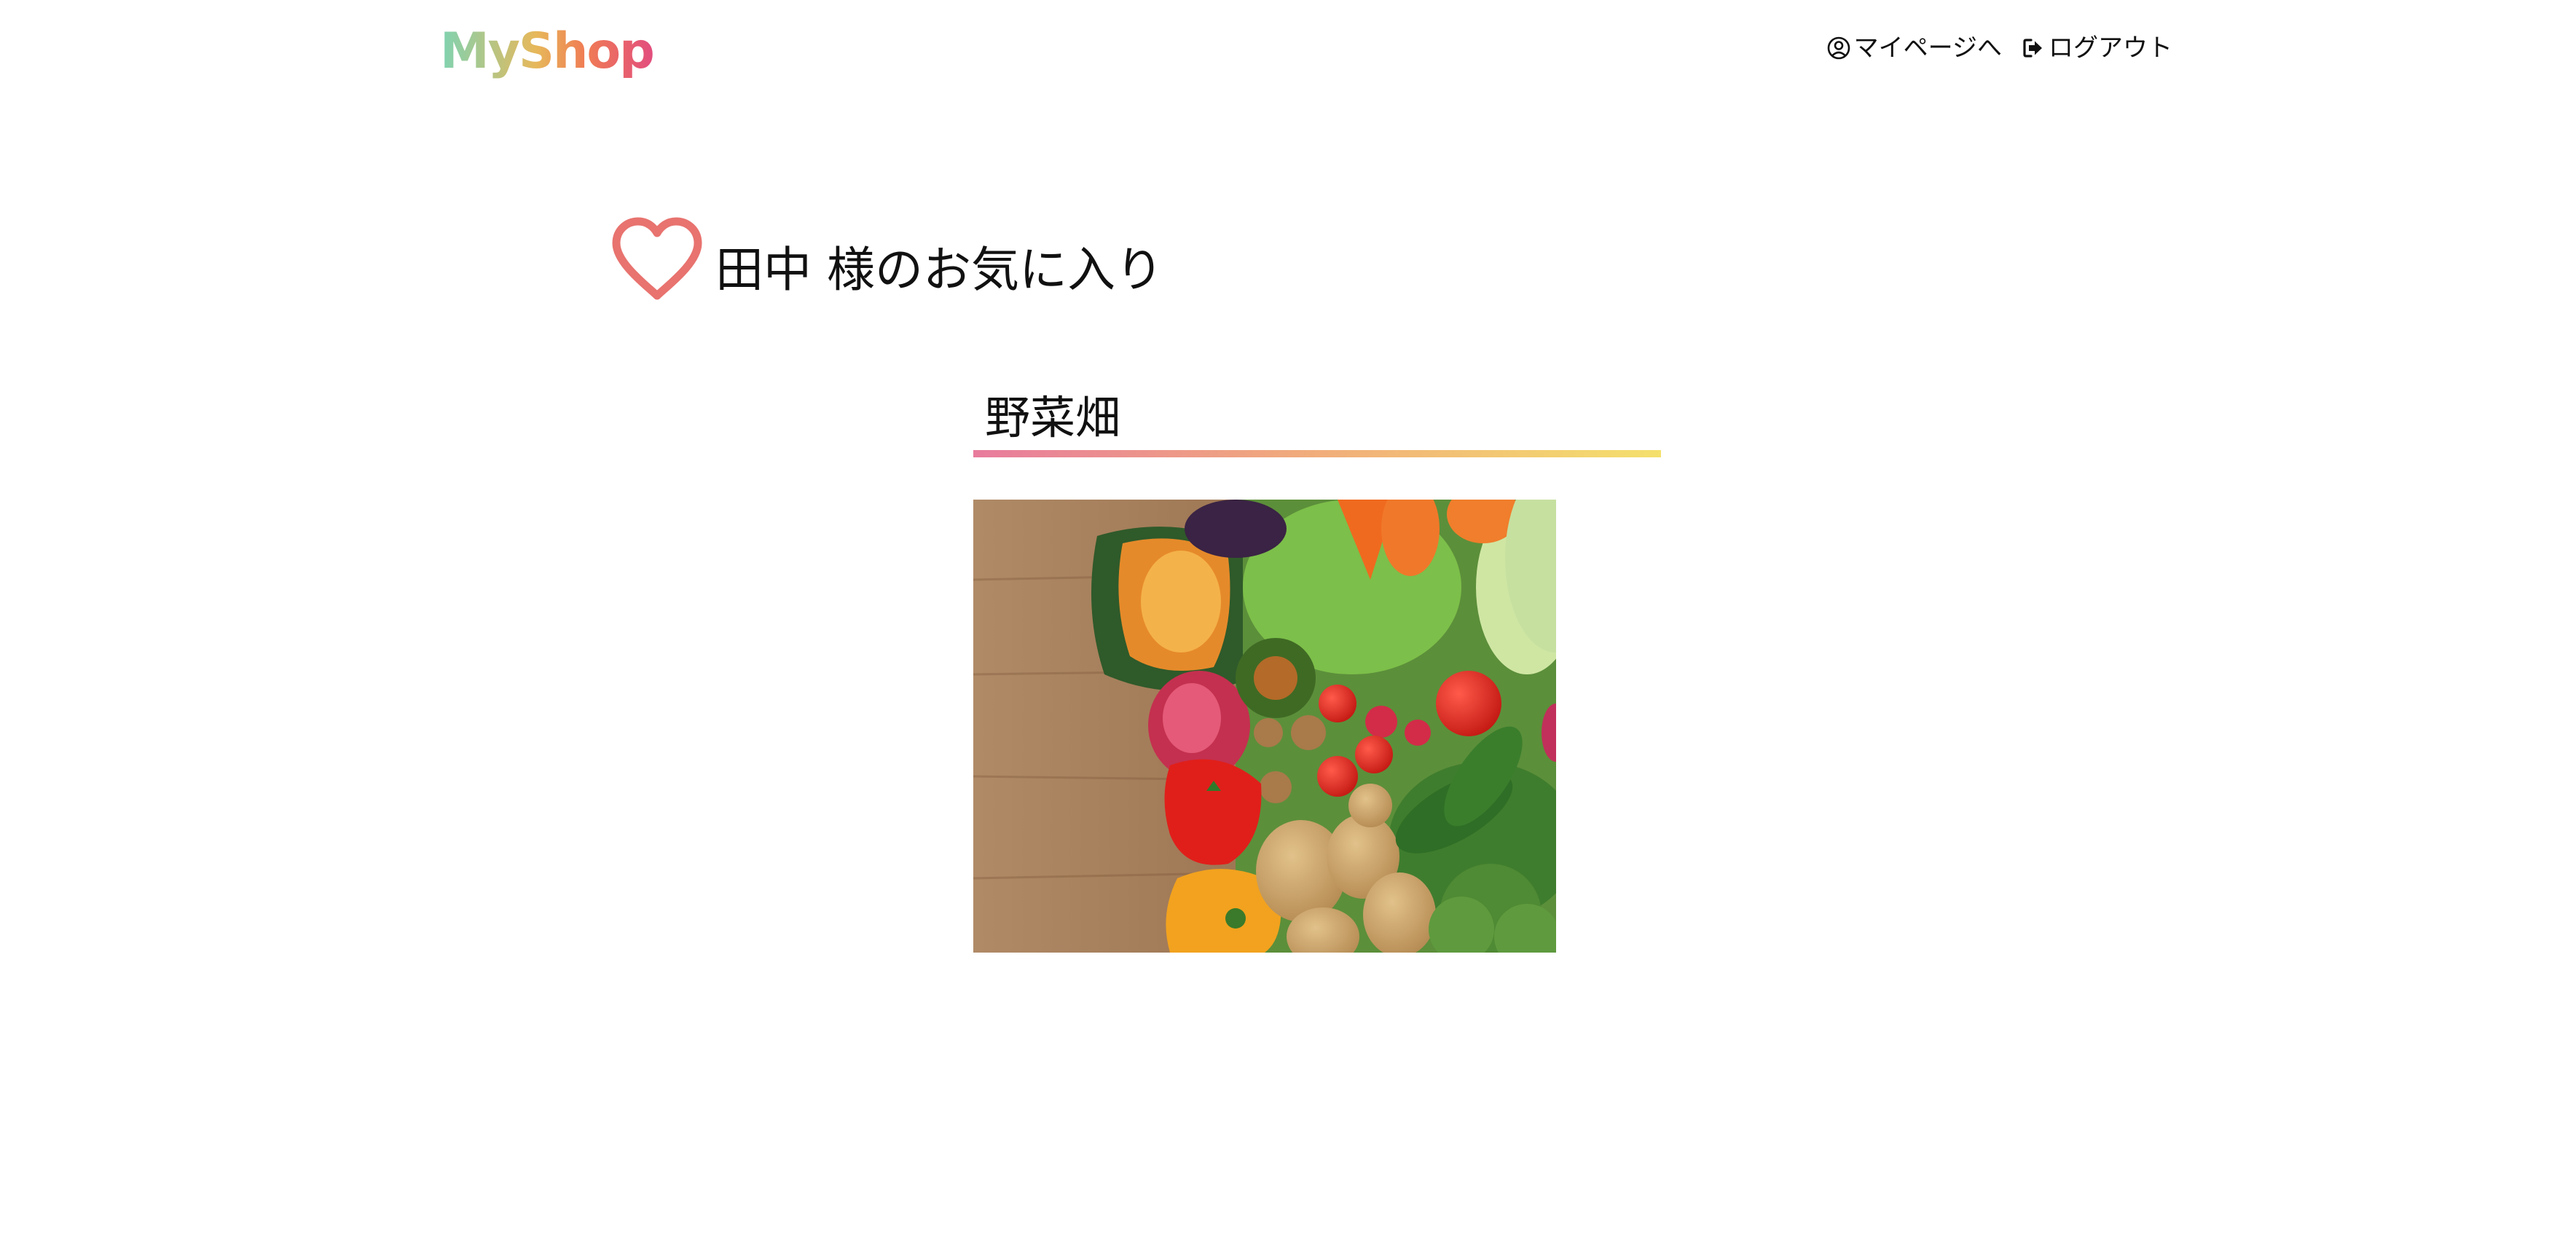 This screenshot has height=1257, width=2576. I want to click on title-row: 田中 様のお気に入り, so click(886, 260).